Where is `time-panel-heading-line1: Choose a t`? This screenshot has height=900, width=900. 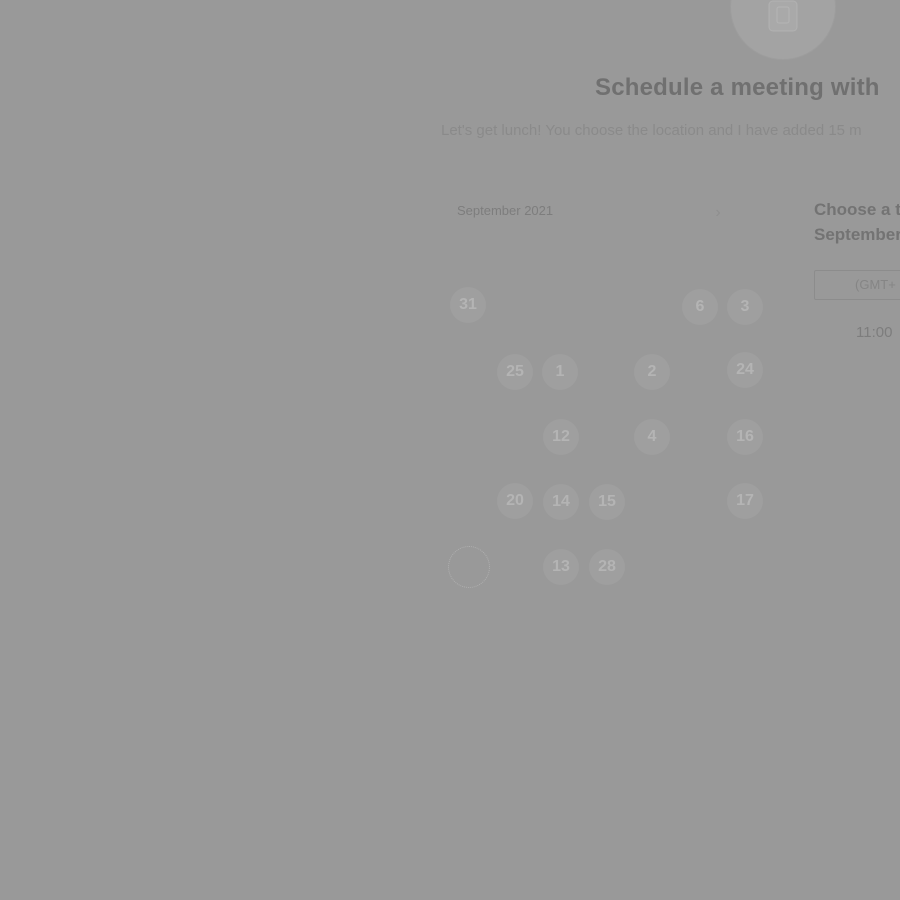
time-panel-heading-line1: Choose a t is located at coordinates (857, 209).